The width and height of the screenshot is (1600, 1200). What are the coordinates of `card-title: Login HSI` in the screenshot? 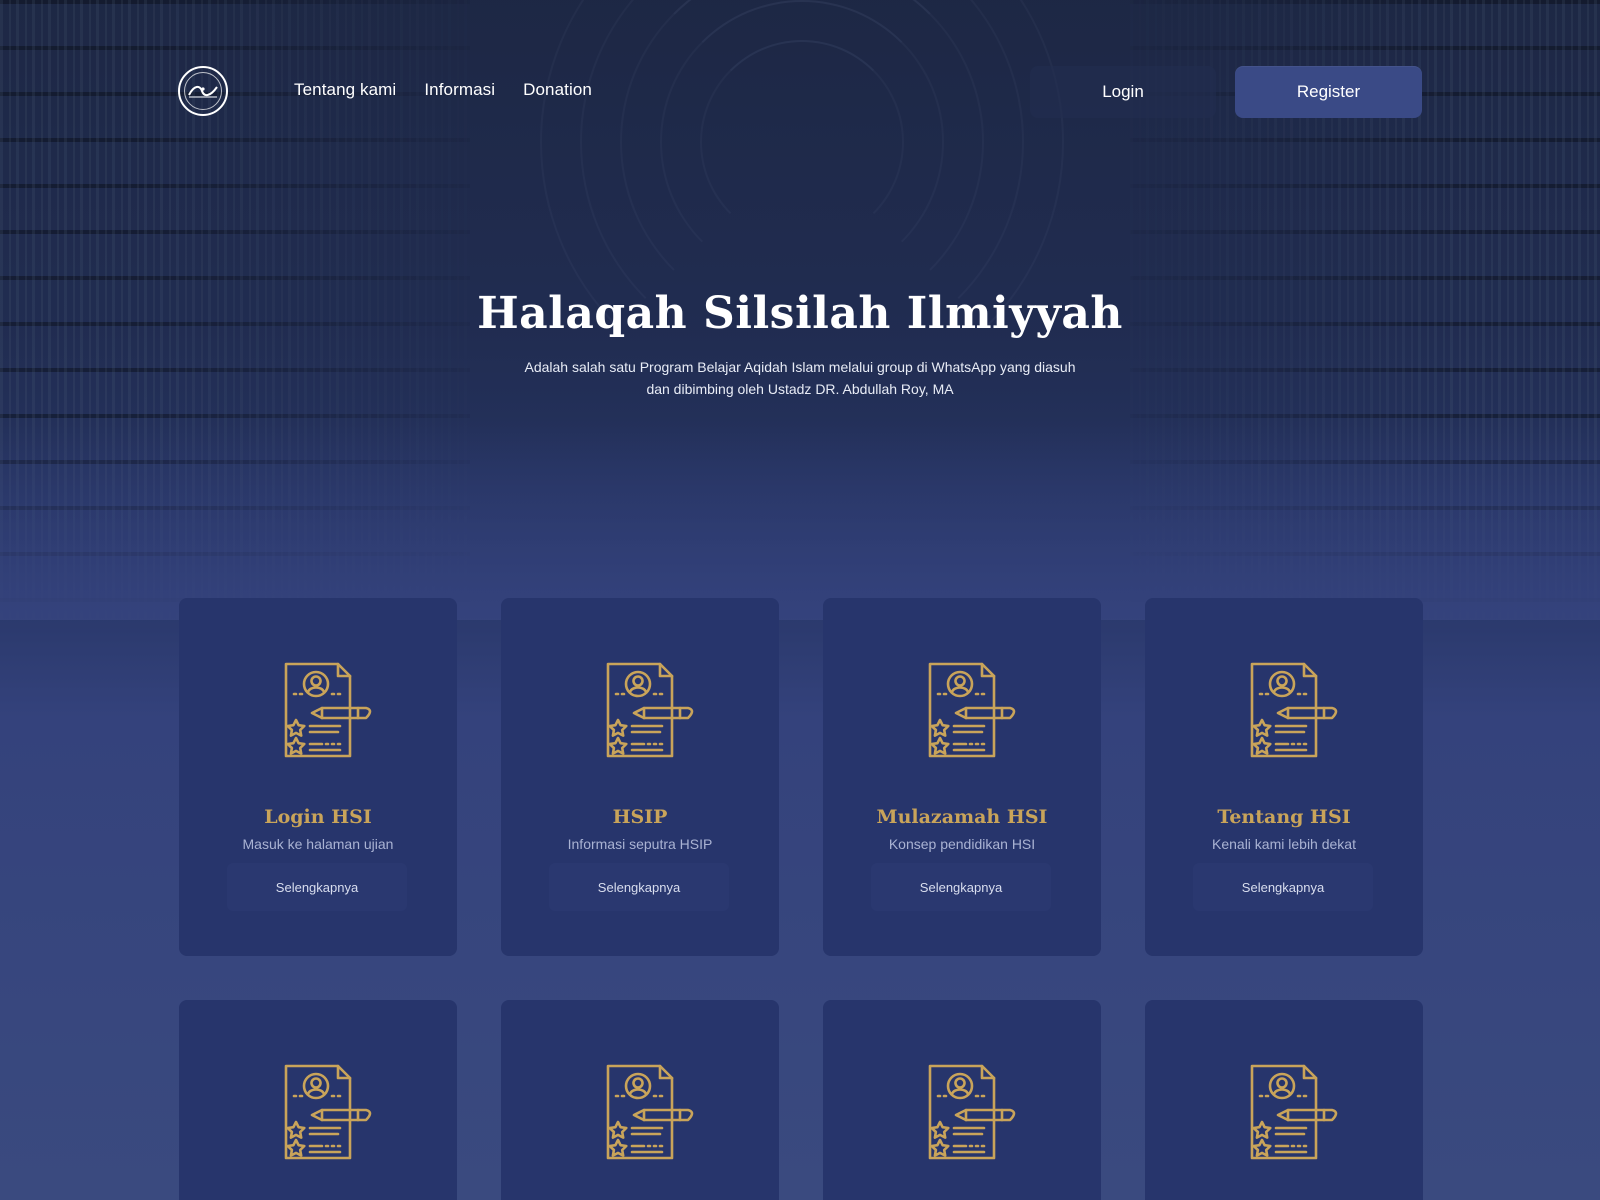 It's located at (318, 817).